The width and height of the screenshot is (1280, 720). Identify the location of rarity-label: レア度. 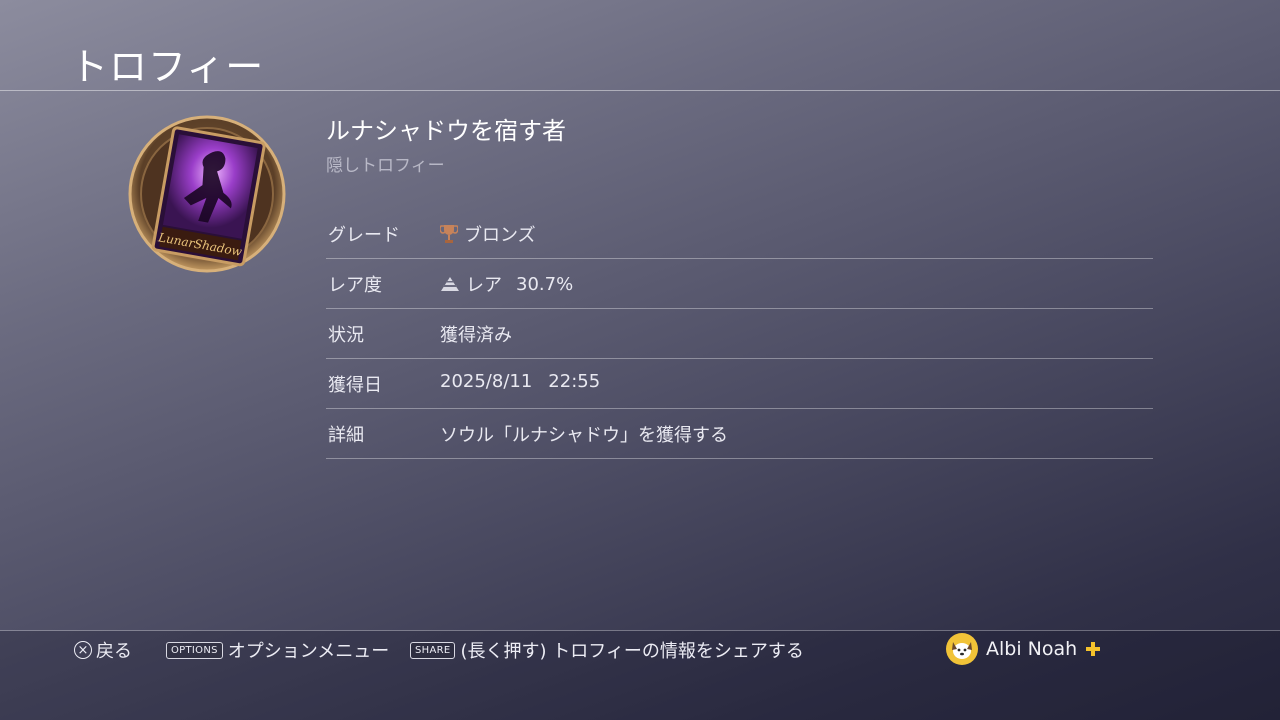
(355, 285).